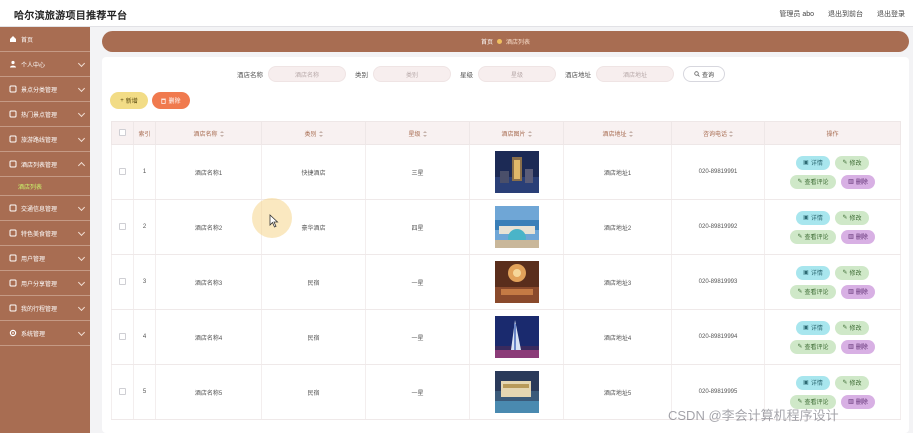 Image resolution: width=913 pixels, height=433 pixels. Describe the element at coordinates (45, 333) in the screenshot. I see `sidebar-item-system: 系统管理` at that location.